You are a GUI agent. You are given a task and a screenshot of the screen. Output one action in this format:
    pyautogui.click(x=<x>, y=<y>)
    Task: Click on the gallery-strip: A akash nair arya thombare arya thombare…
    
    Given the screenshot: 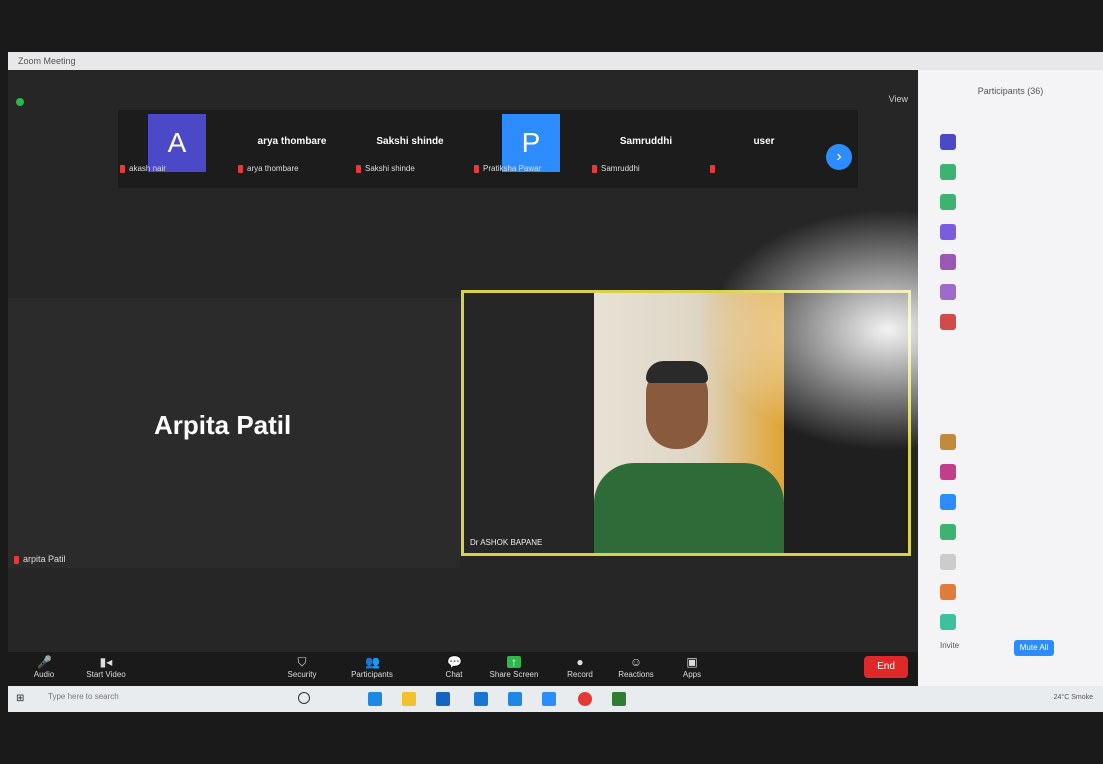 What is the action you would take?
    pyautogui.click(x=488, y=149)
    